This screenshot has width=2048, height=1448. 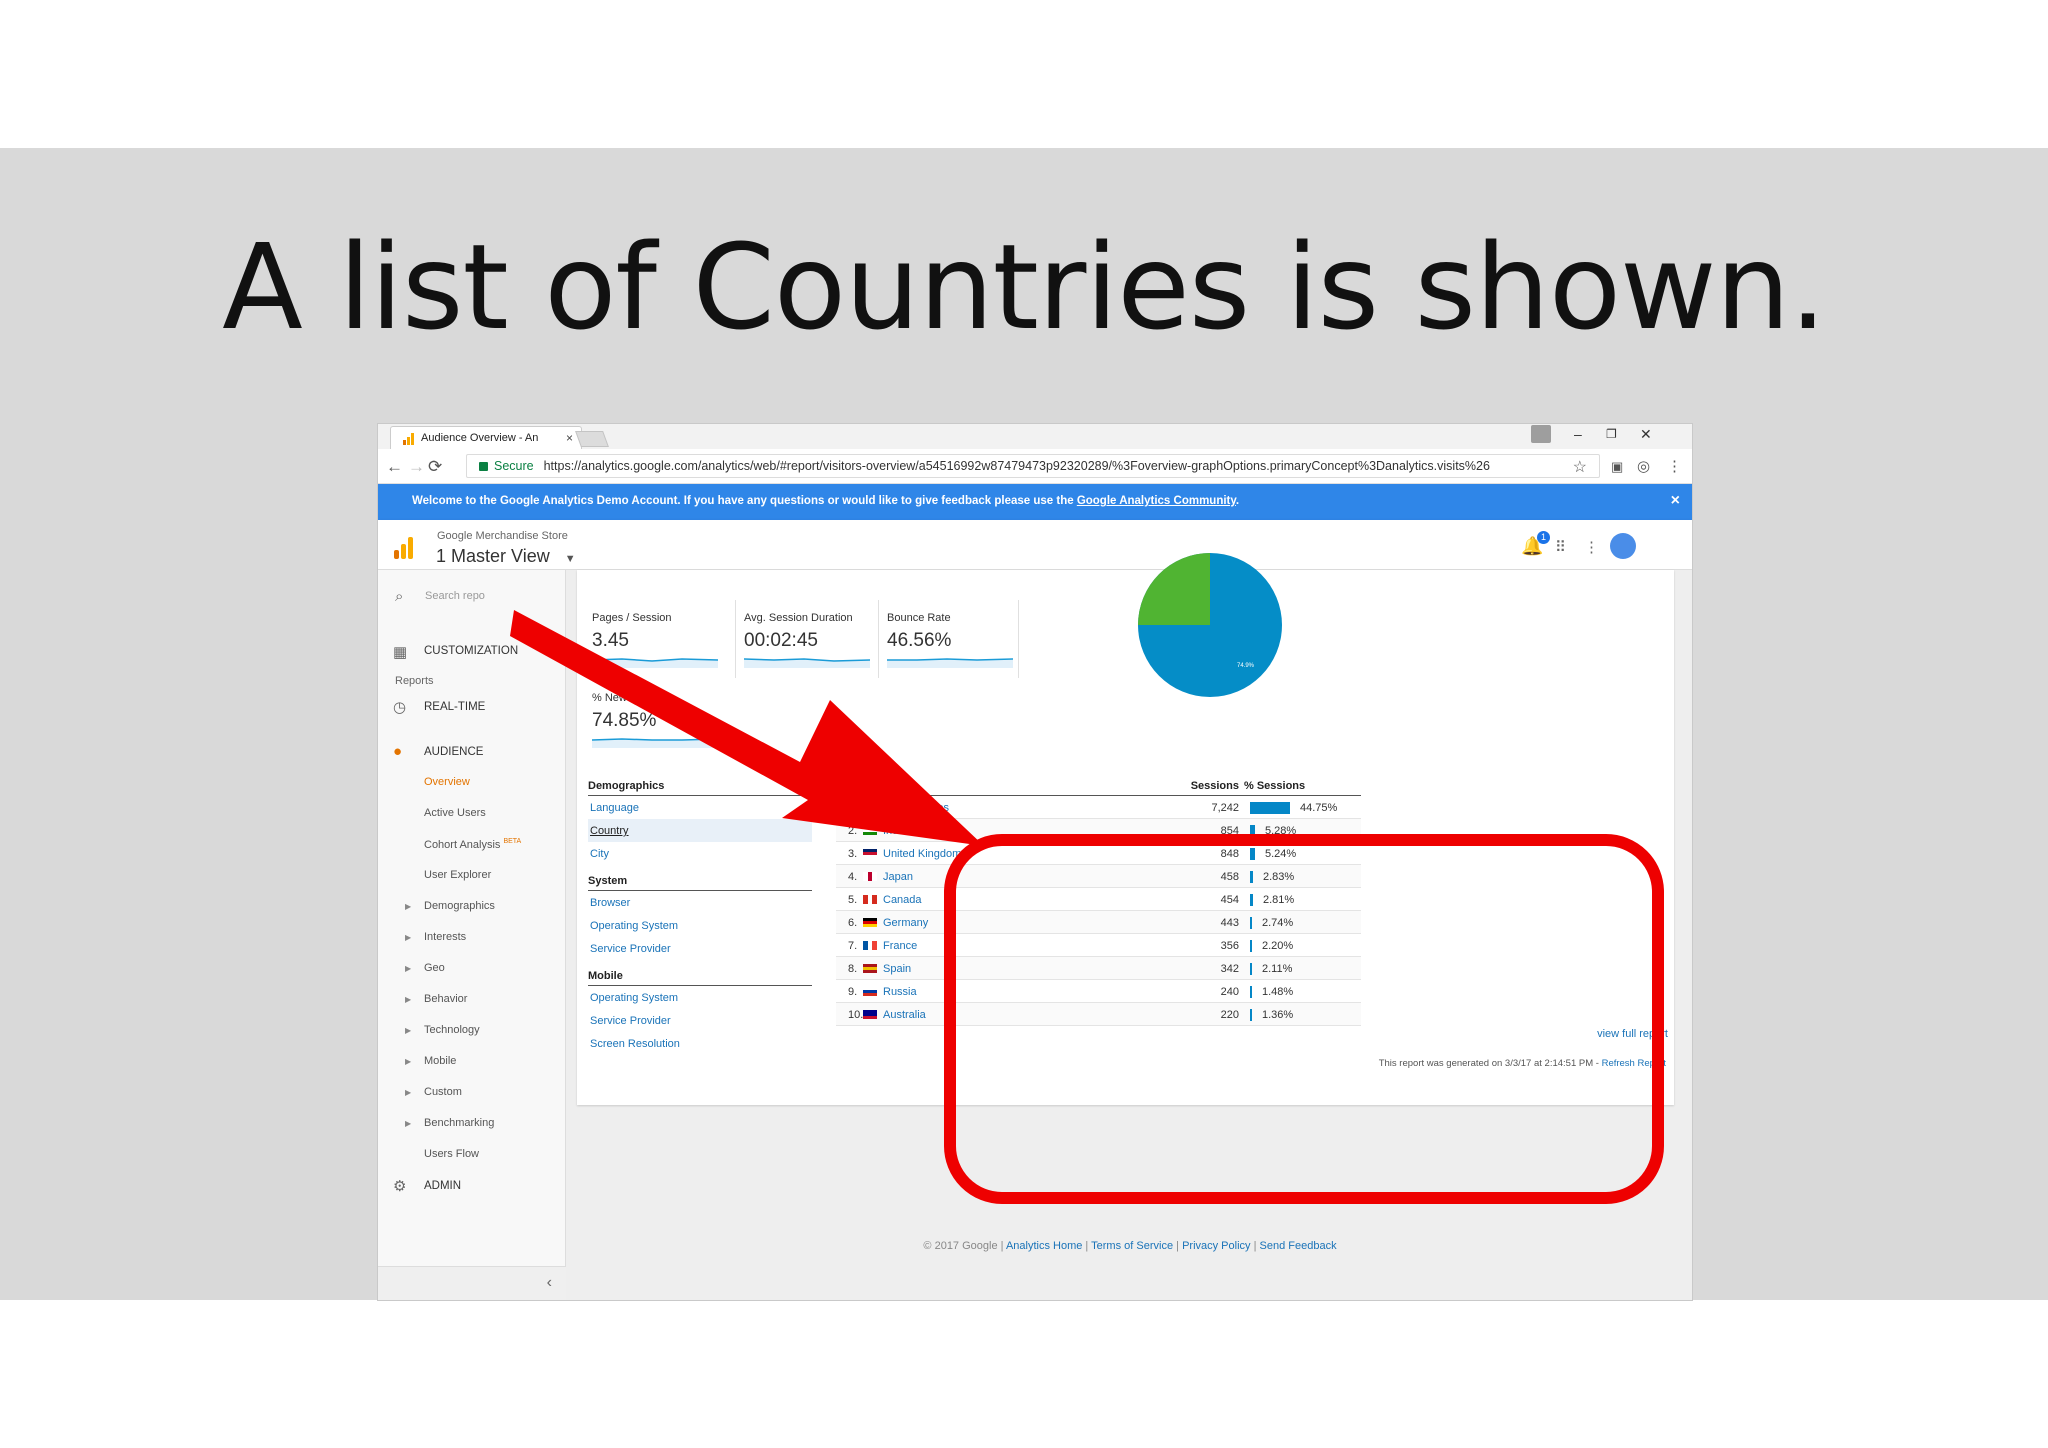 I want to click on sidebar-item-benchmarking: Benchmarking, so click(x=459, y=1123).